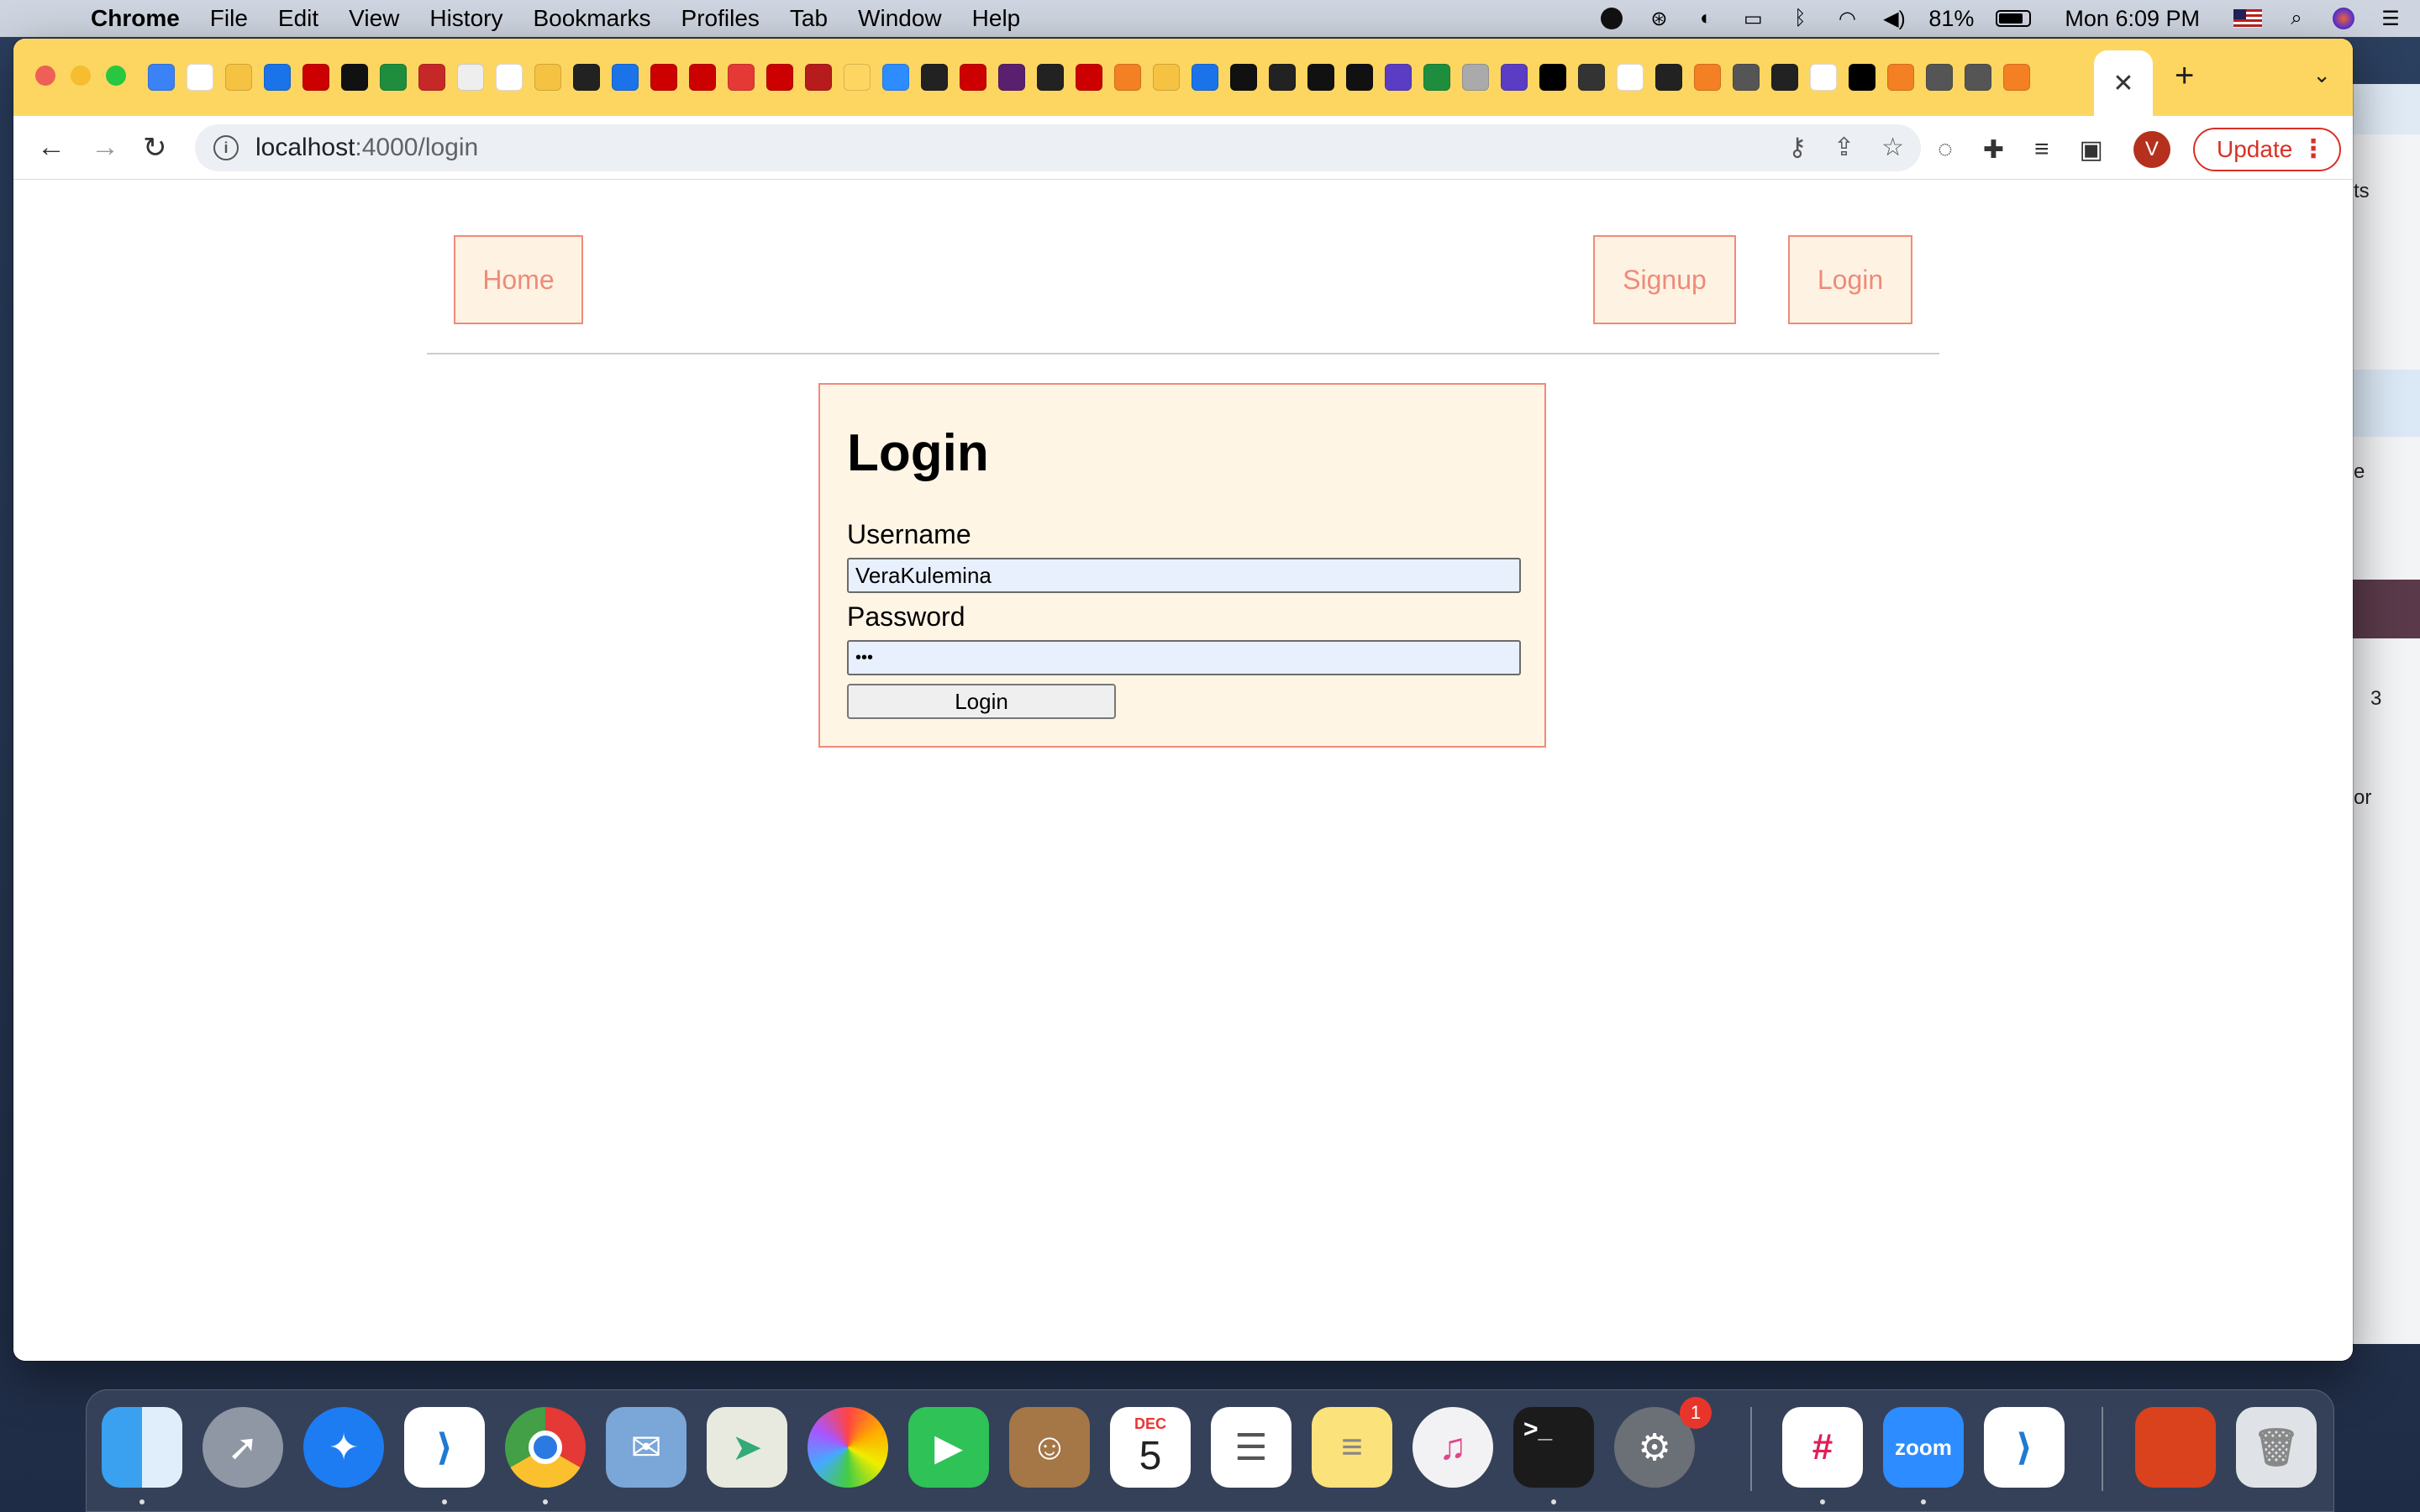 Image resolution: width=2420 pixels, height=1512 pixels. Describe the element at coordinates (1993, 150) in the screenshot. I see `extensions-puzzle-icon: ✚` at that location.